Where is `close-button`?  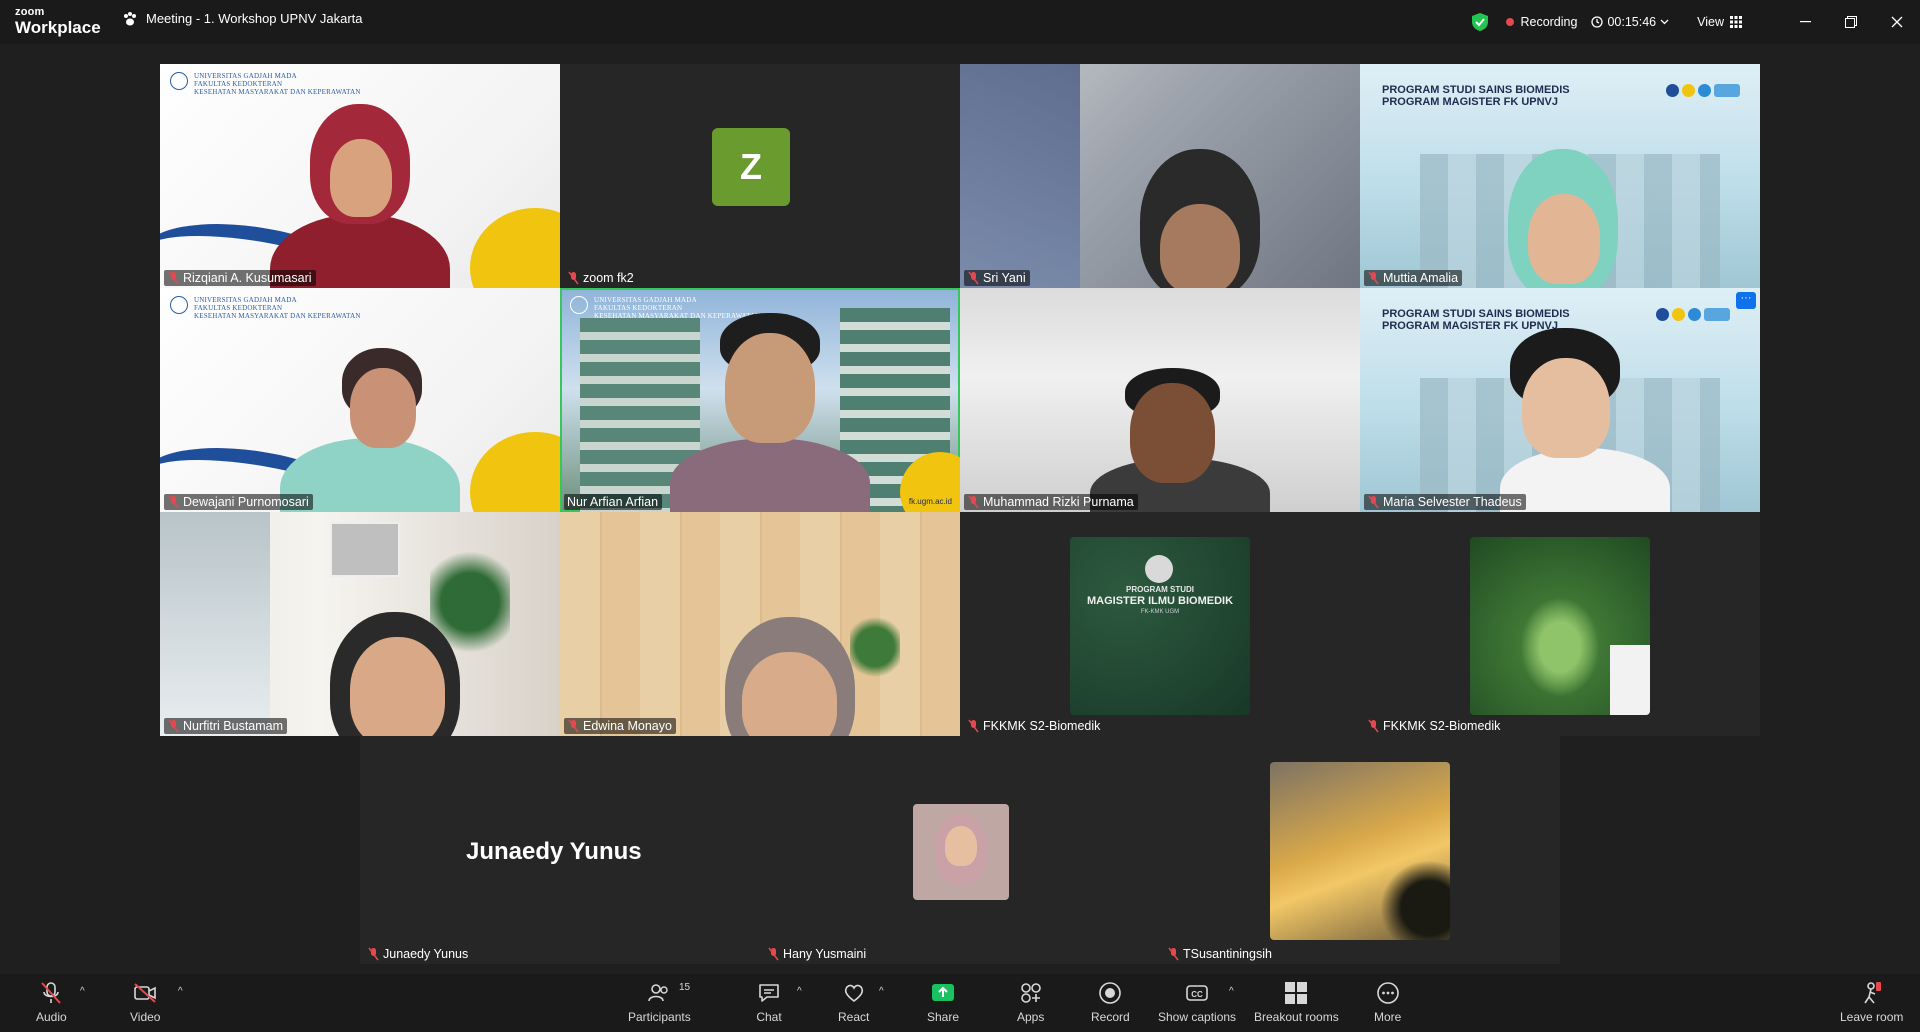 close-button is located at coordinates (1897, 22).